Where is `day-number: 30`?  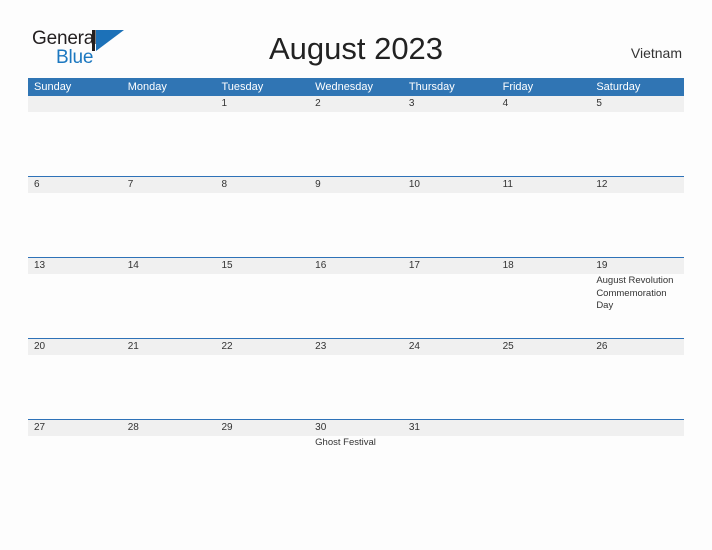
day-number: 30 is located at coordinates (356, 428).